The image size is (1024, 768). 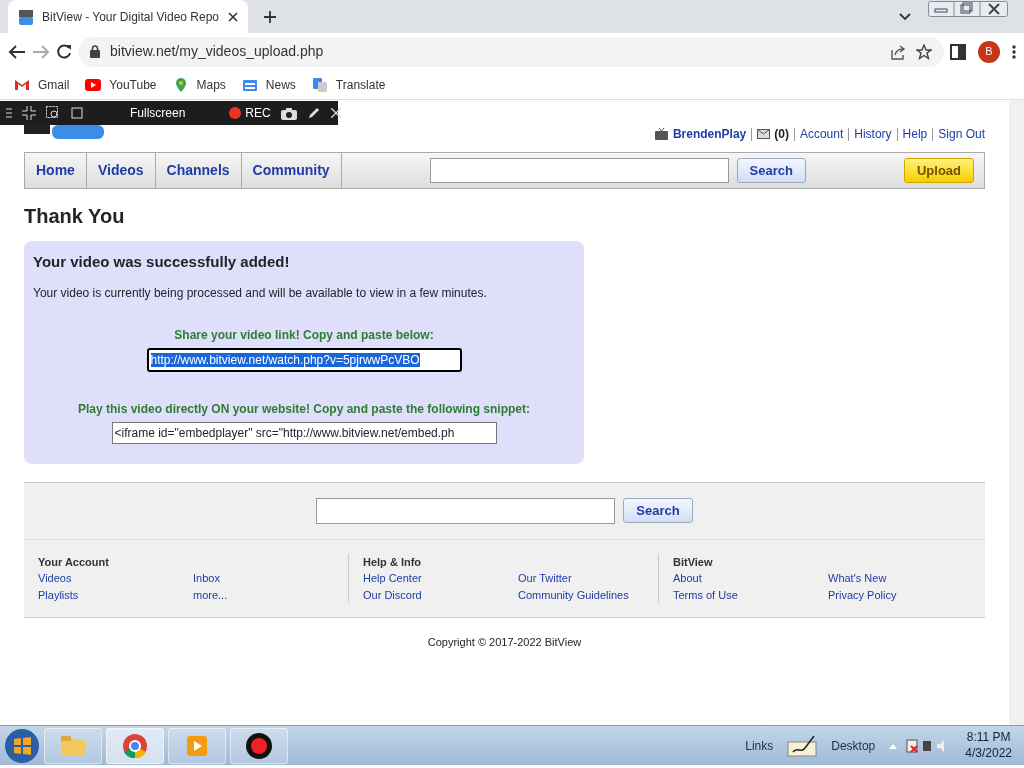 I want to click on footer-link: Our Twitter, so click(x=595, y=578).